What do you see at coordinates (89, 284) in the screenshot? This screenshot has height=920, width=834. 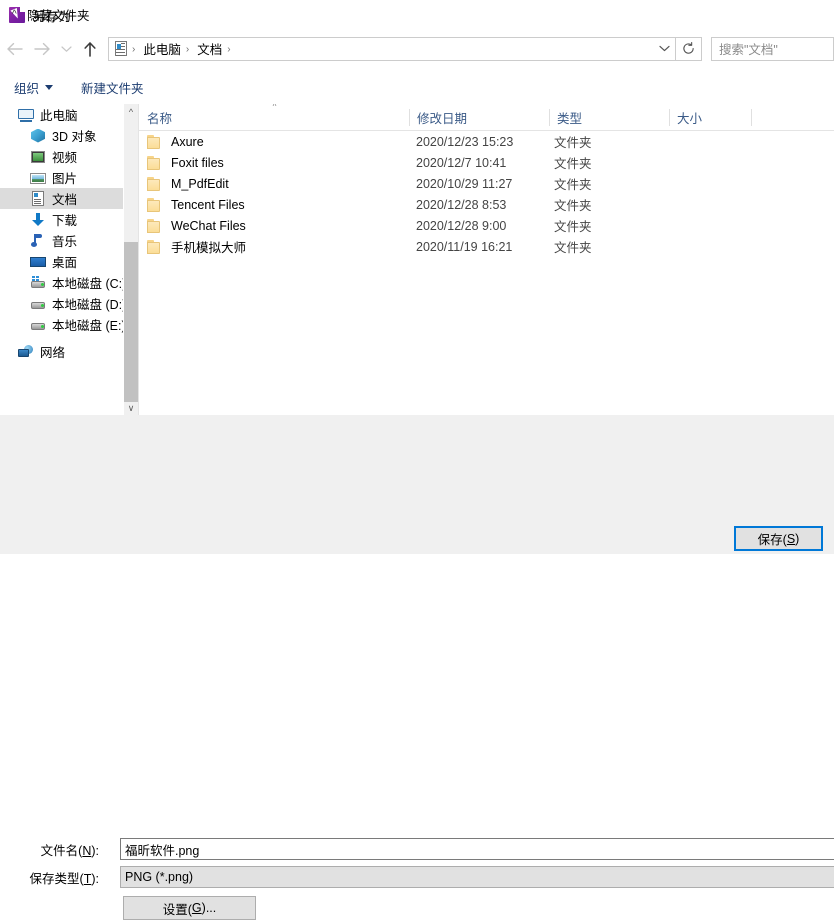 I see `sidebar-item-label: 本地磁盘 (C:)` at bounding box center [89, 284].